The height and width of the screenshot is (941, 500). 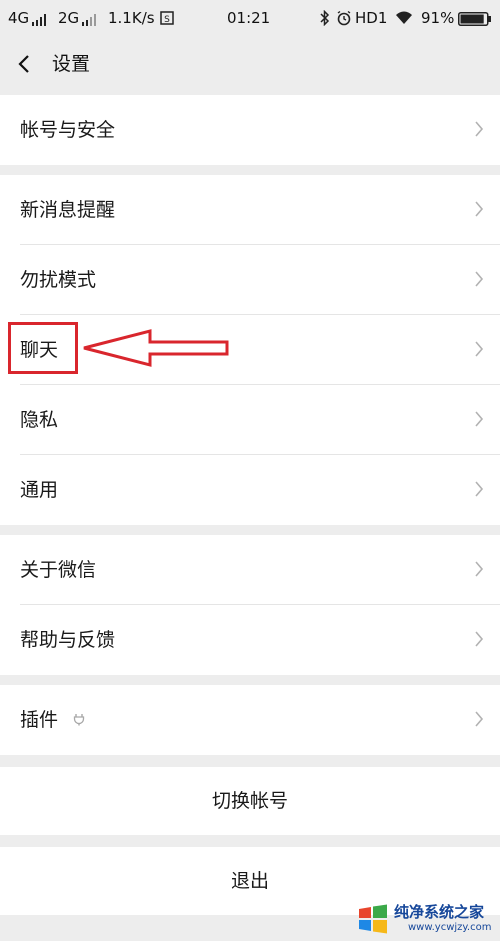 What do you see at coordinates (71, 64) in the screenshot?
I see `page-title: 设置` at bounding box center [71, 64].